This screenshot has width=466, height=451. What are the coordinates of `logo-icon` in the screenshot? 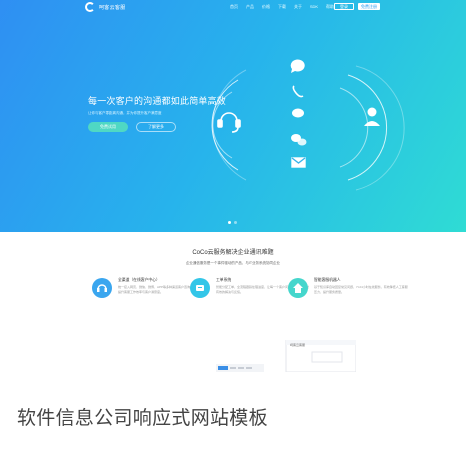 It's located at (90, 7).